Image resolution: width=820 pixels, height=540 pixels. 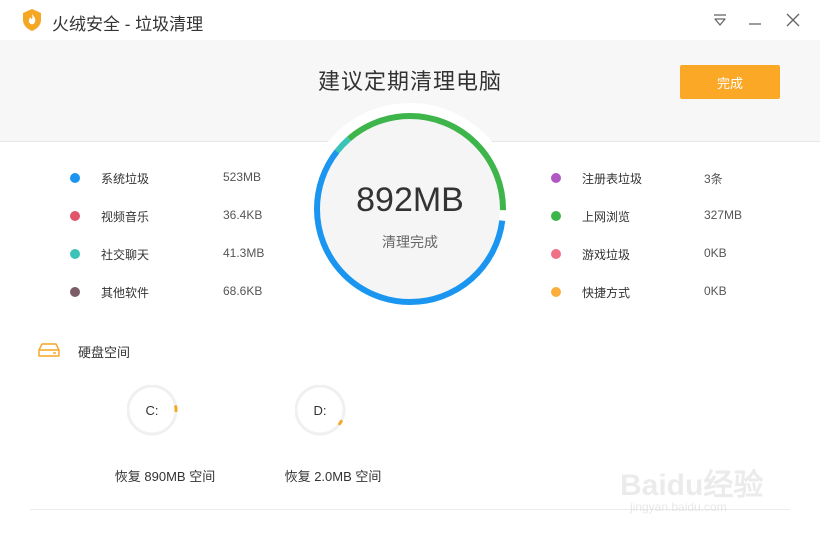 I want to click on category-item: 系统垃圾 523MB, so click(x=190, y=178).